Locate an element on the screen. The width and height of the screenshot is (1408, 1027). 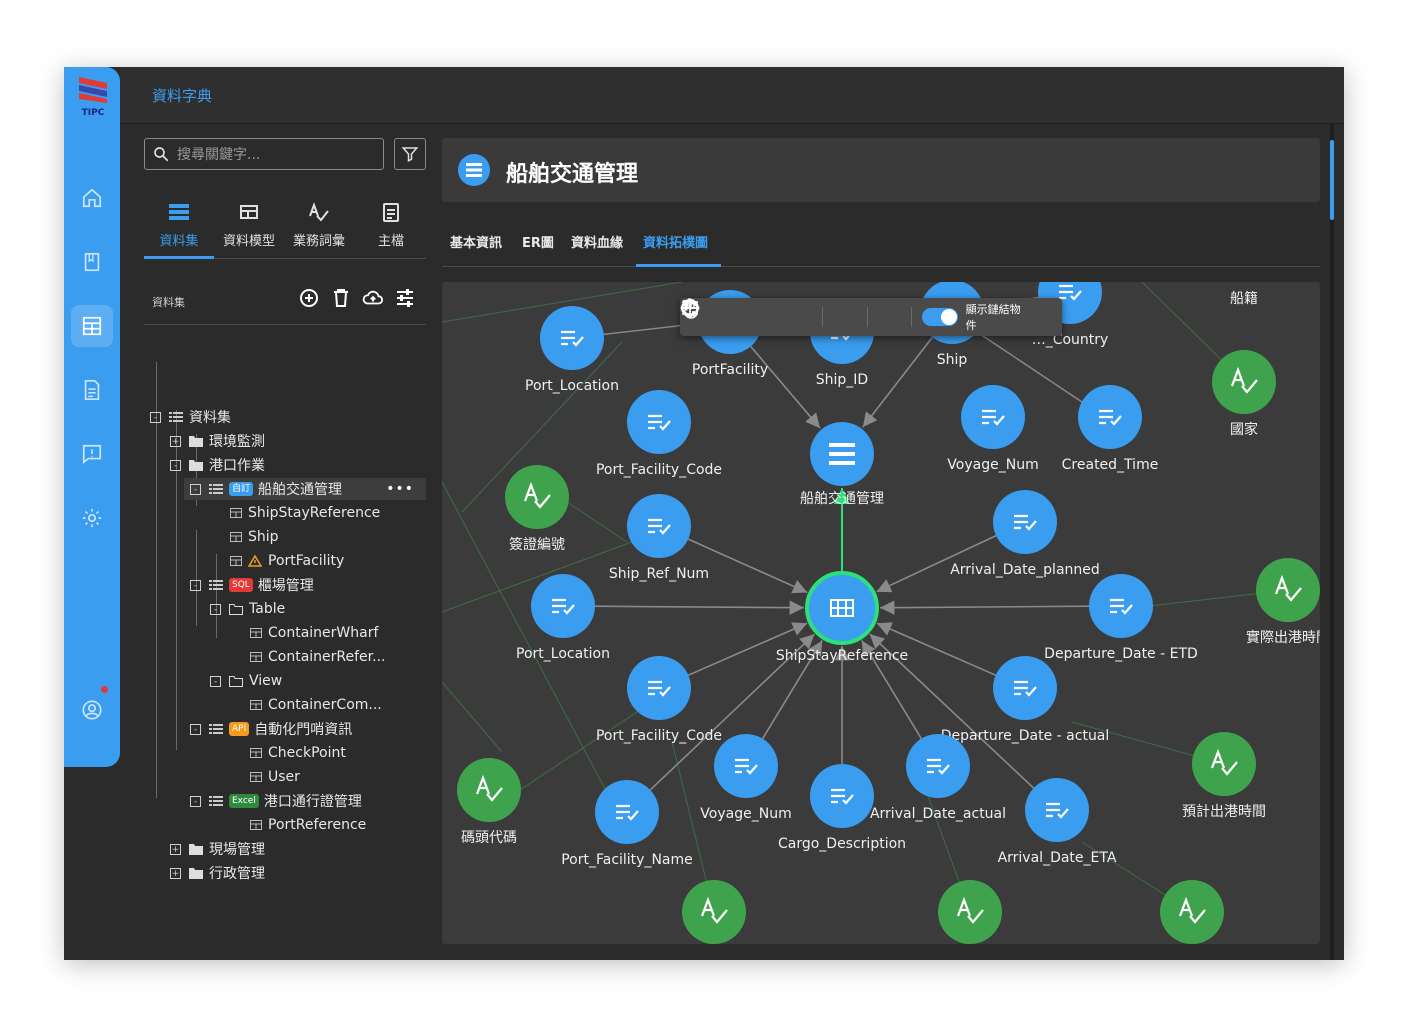
field-node-voyage-num is located at coordinates (746, 766).